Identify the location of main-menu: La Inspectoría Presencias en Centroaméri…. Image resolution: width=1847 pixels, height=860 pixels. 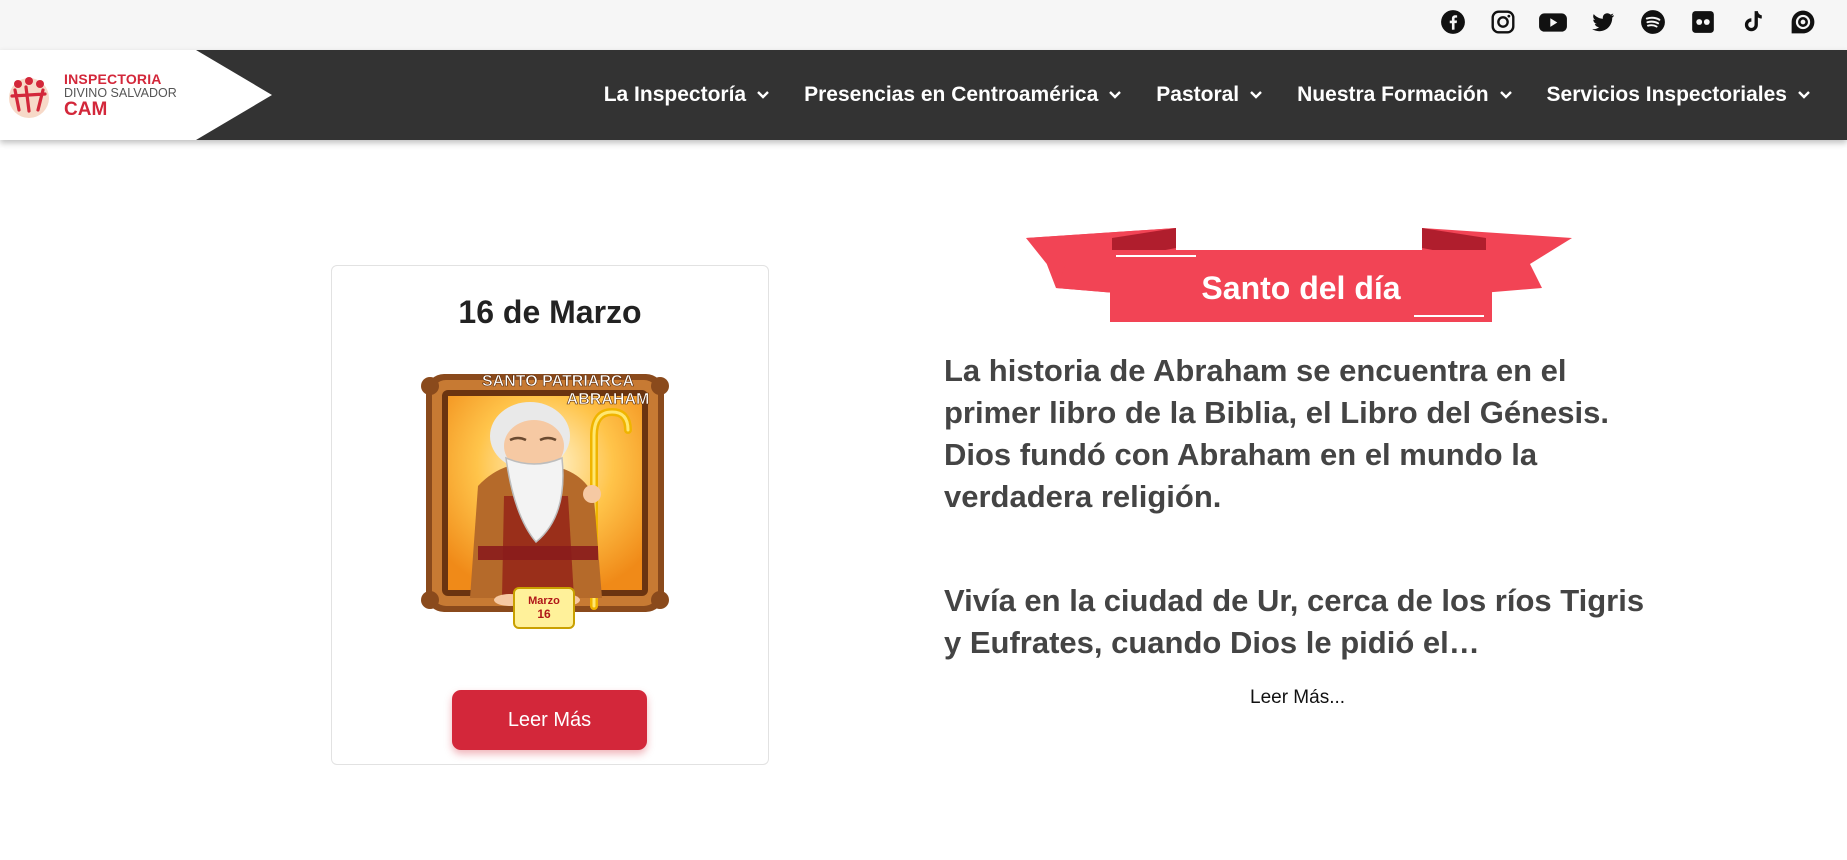
(1207, 95).